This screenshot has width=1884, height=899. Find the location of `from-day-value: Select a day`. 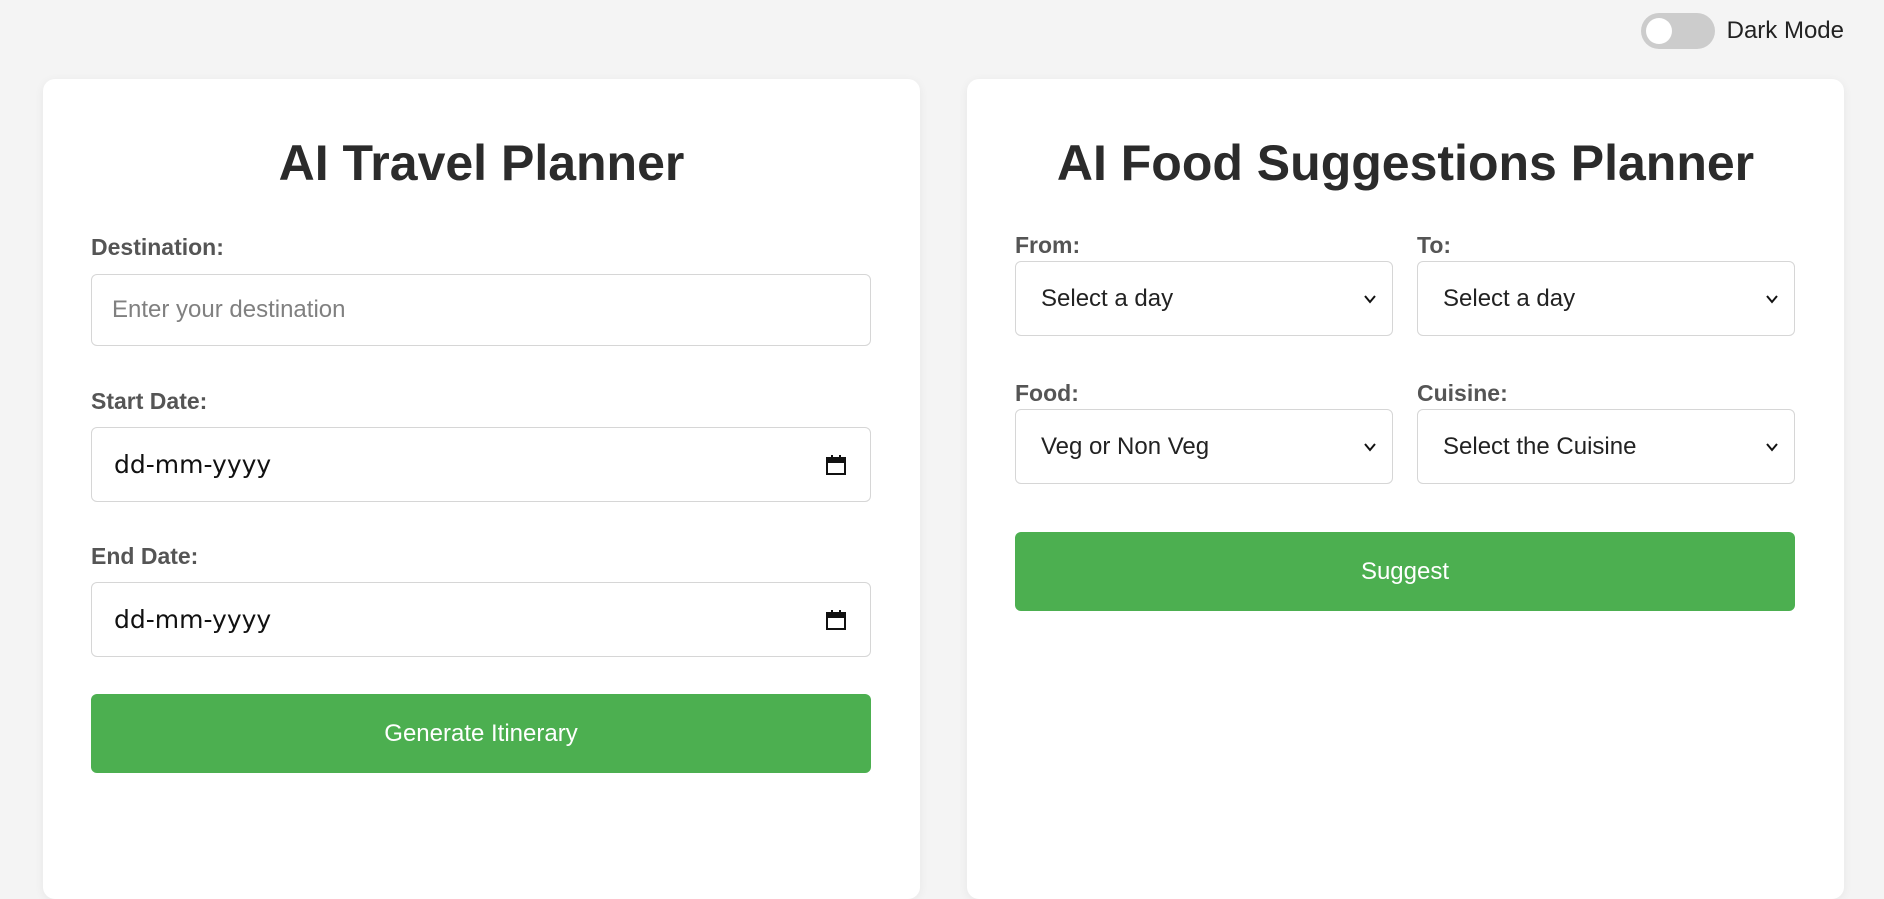

from-day-value: Select a day is located at coordinates (1107, 298).